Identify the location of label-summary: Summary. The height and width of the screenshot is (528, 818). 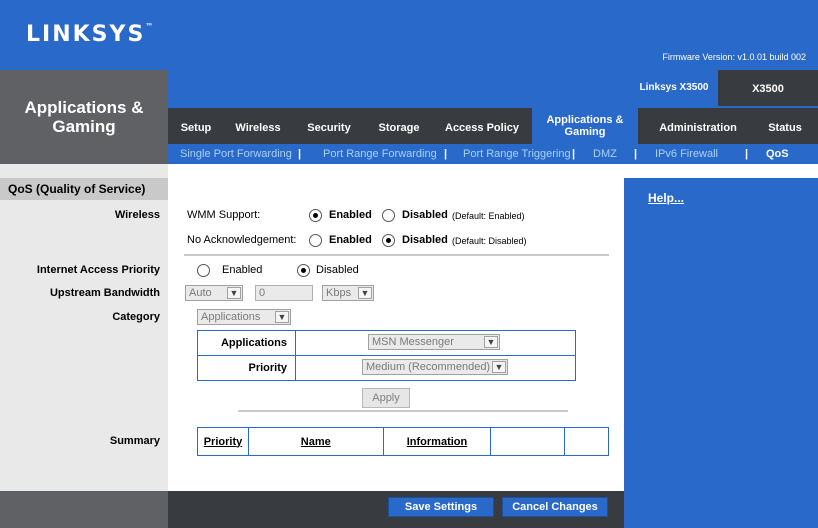
(134, 441).